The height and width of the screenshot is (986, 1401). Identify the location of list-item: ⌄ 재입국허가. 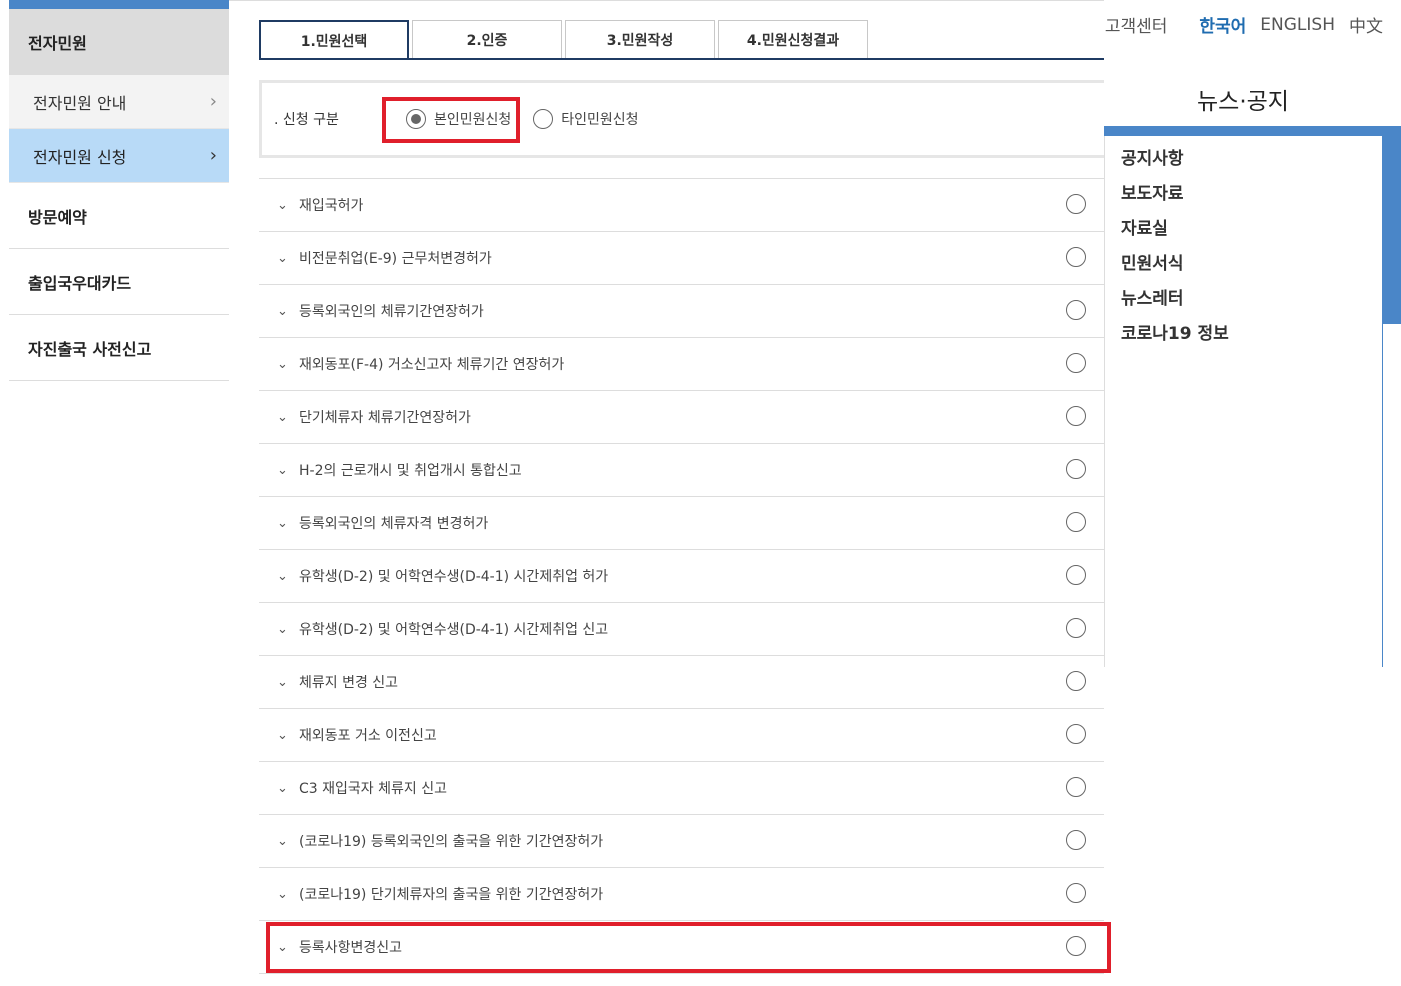
(681, 205).